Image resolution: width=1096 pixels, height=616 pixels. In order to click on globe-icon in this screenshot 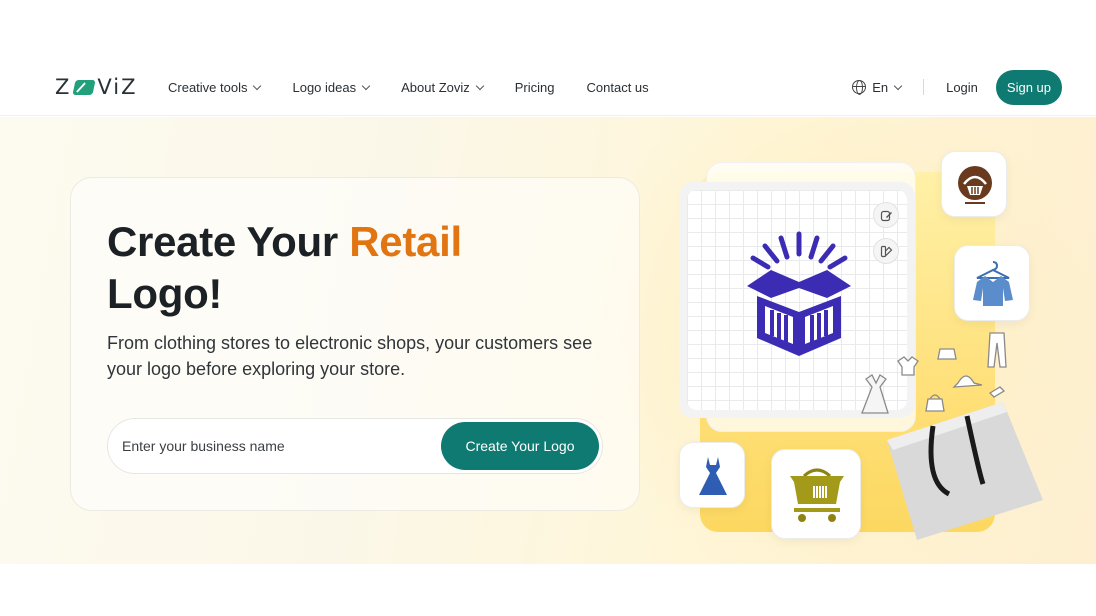, I will do `click(859, 87)`.